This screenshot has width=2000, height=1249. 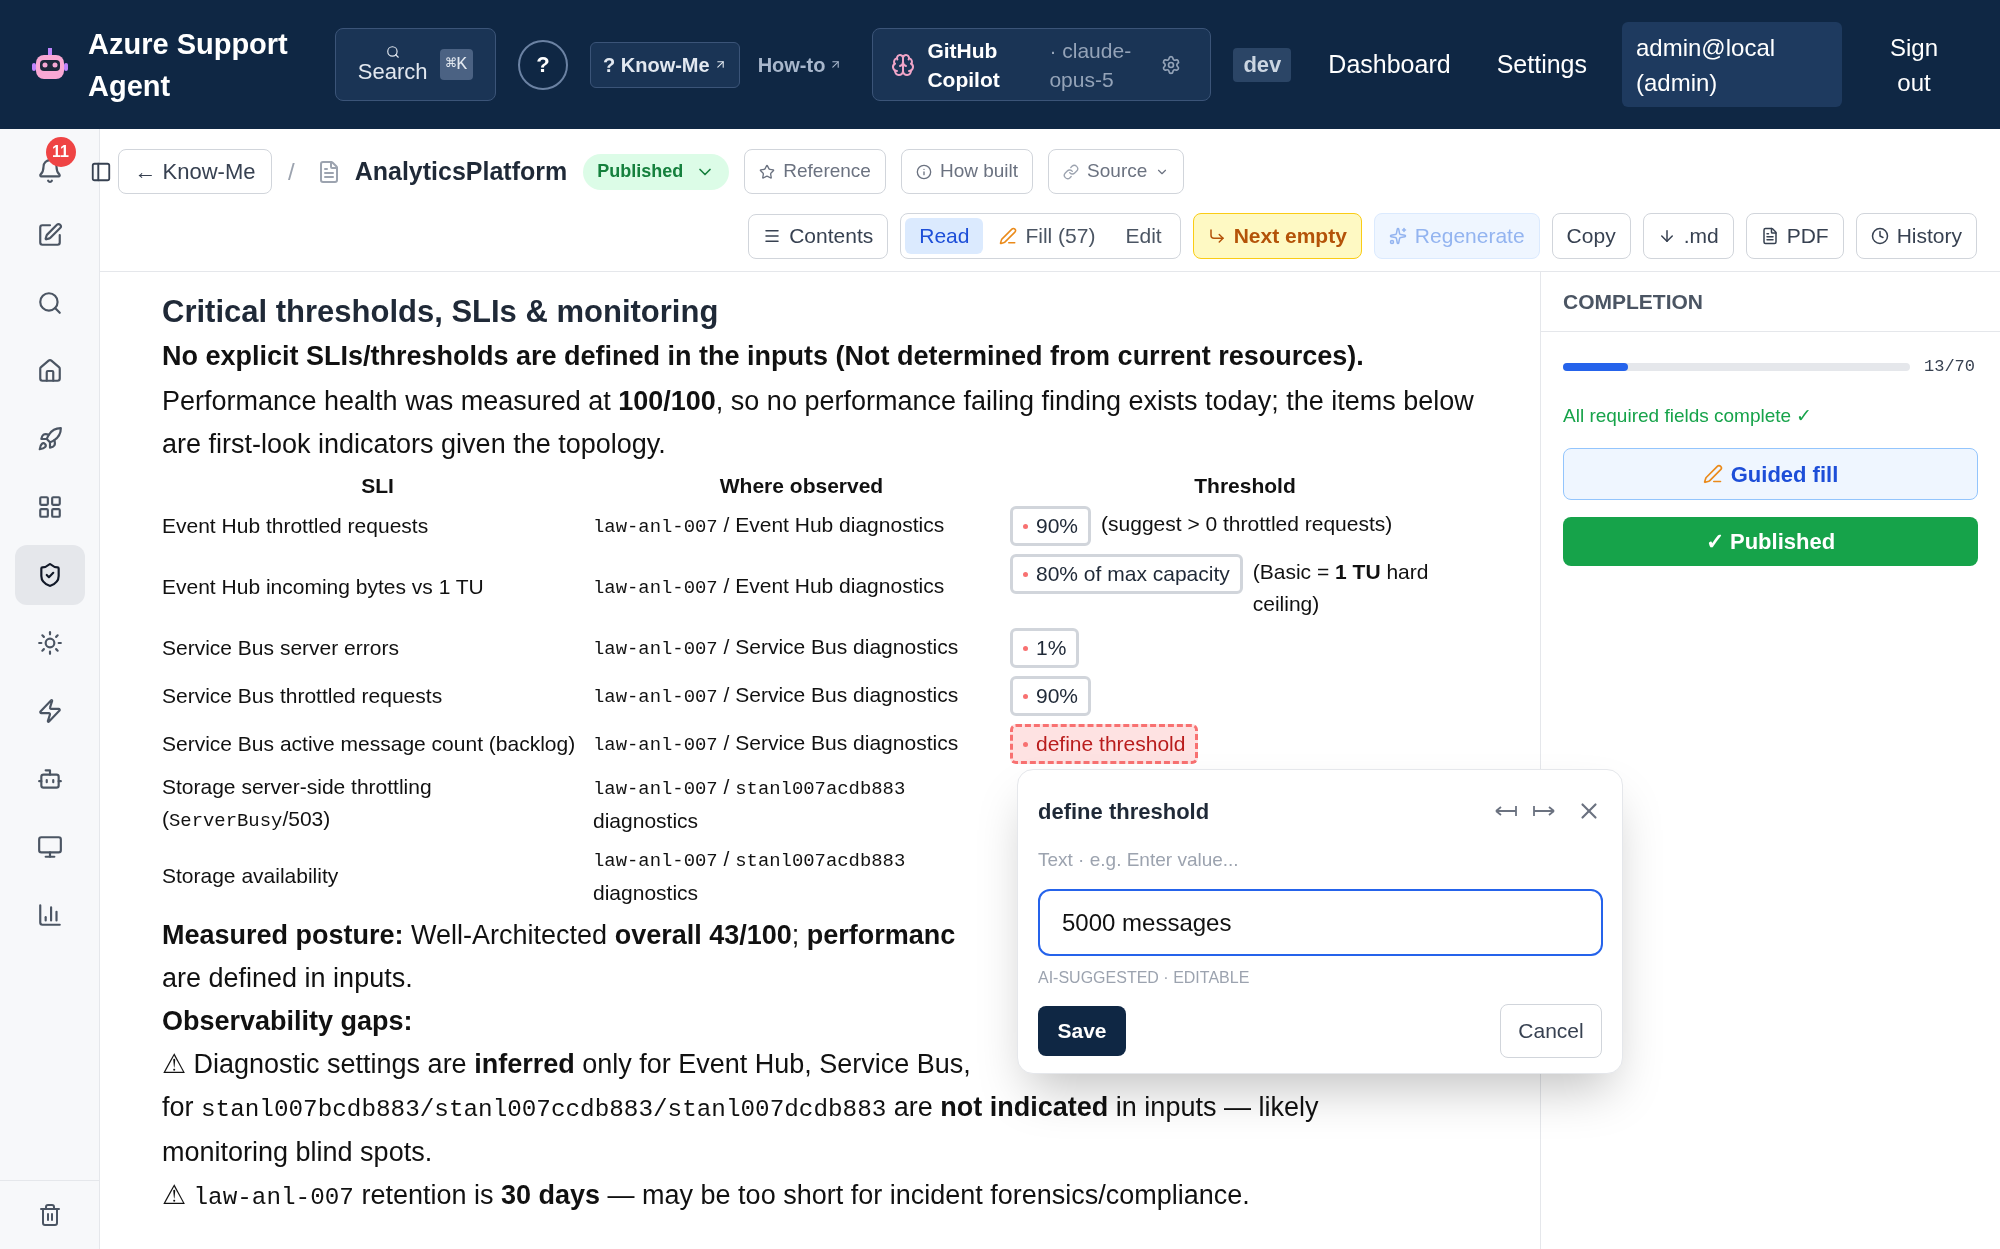 I want to click on table-cell-text: Event Hub incoming bytes vs 1 TU, so click(x=323, y=587).